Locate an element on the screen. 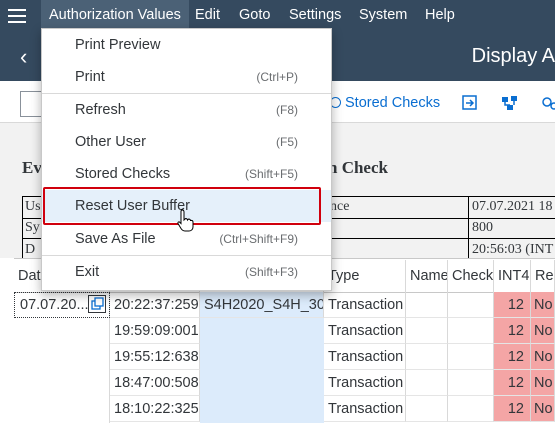  form-label: Sy is located at coordinates (32, 227).